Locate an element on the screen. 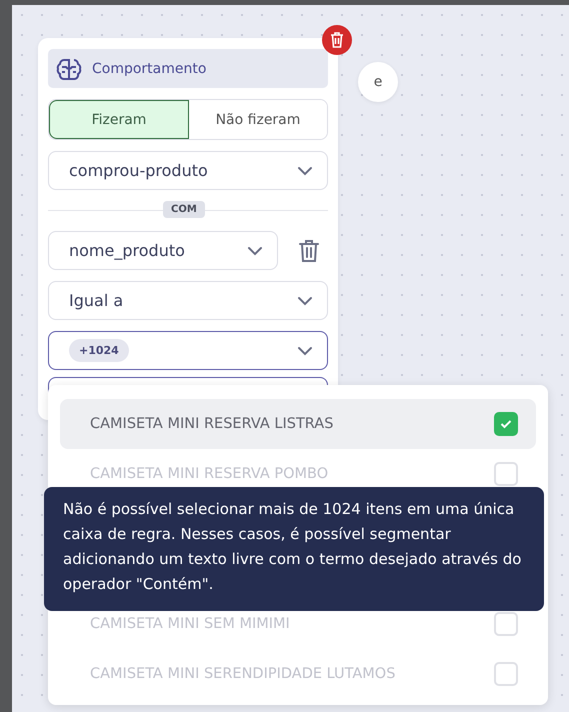 The height and width of the screenshot is (712, 569). count-chip: +1024 is located at coordinates (99, 350).